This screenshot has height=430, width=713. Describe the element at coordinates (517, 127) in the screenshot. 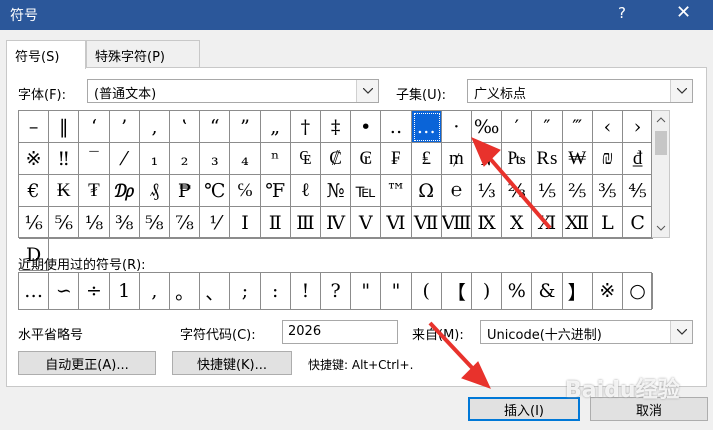

I see `symbol-cell: ′` at that location.